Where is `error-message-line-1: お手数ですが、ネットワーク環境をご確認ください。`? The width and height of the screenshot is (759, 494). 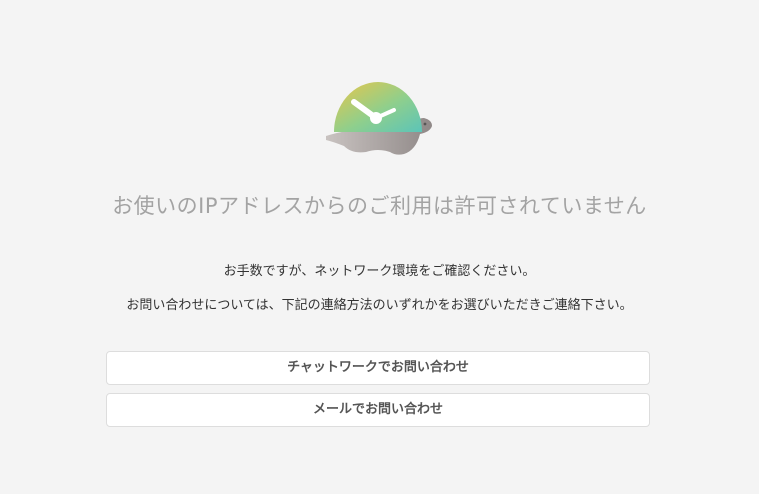 error-message-line-1: お手数ですが、ネットワーク環境をご確認ください。 is located at coordinates (379, 271).